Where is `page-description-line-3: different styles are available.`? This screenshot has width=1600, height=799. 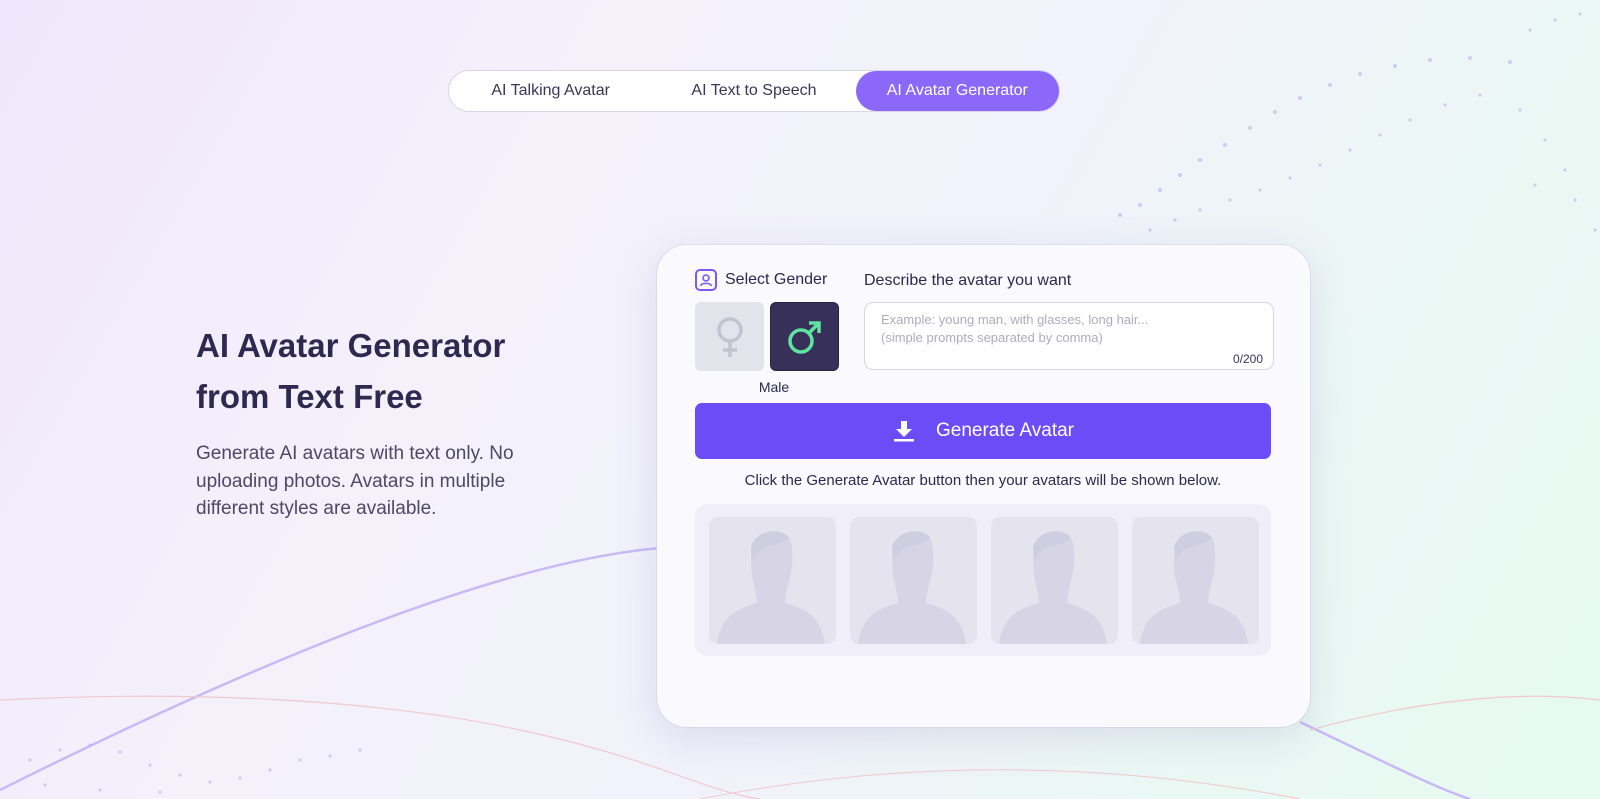
page-description-line-3: different styles are available. is located at coordinates (316, 508).